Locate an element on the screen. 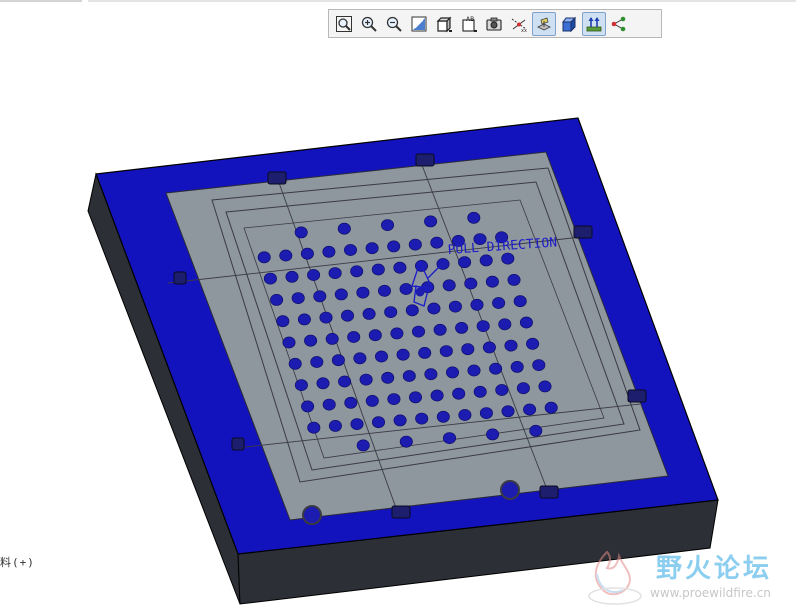 The height and width of the screenshot is (611, 796). status-text: 料(+) is located at coordinates (17, 562).